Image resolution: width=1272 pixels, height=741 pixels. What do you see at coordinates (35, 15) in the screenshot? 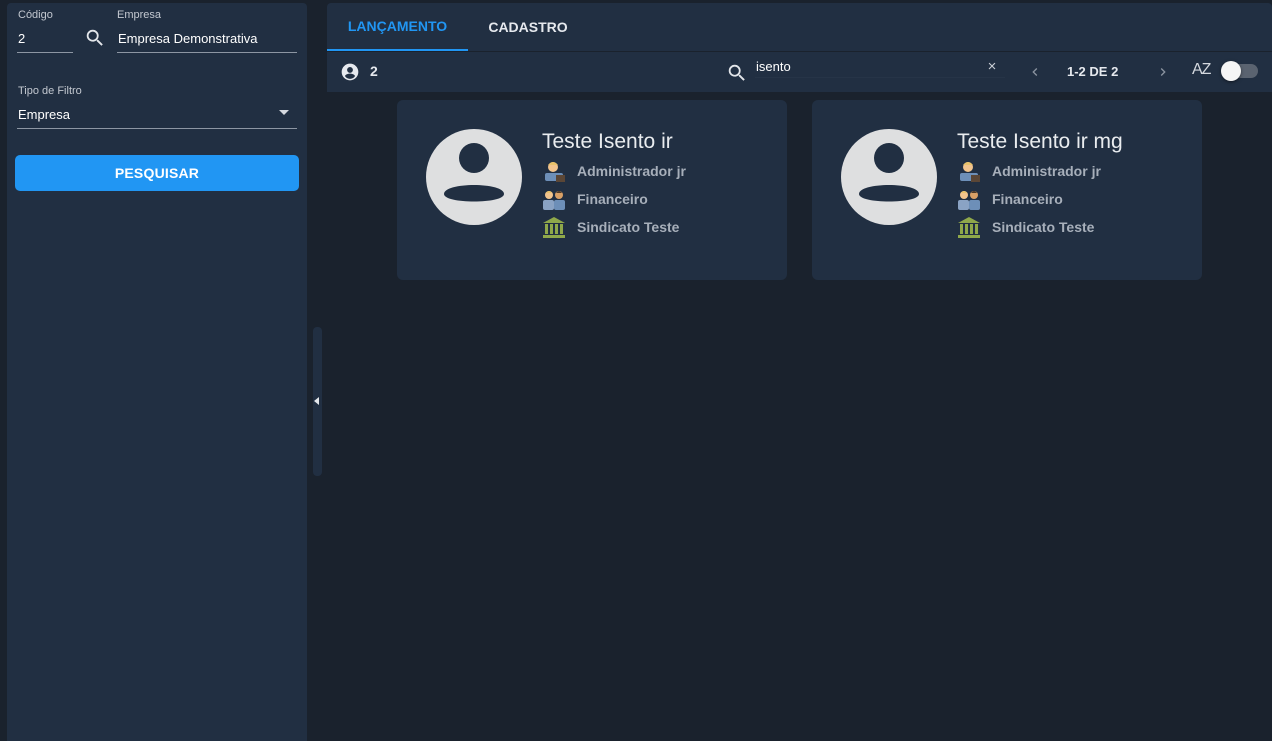
I see `codigo-label: Código` at bounding box center [35, 15].